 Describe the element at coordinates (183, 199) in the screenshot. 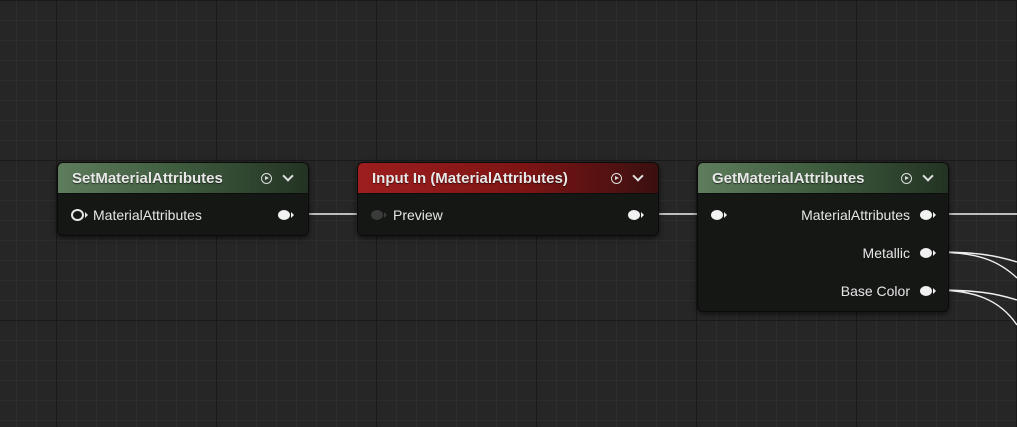

I see `set-material-attributes-node: SetMaterialAttributes MaterialAttributes` at that location.